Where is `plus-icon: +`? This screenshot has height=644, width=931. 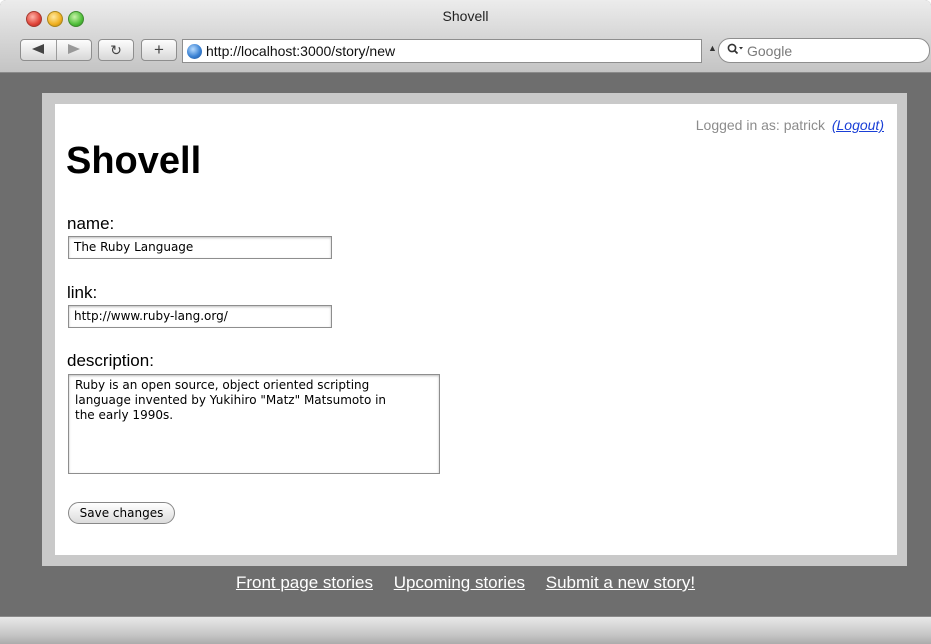 plus-icon: + is located at coordinates (159, 49).